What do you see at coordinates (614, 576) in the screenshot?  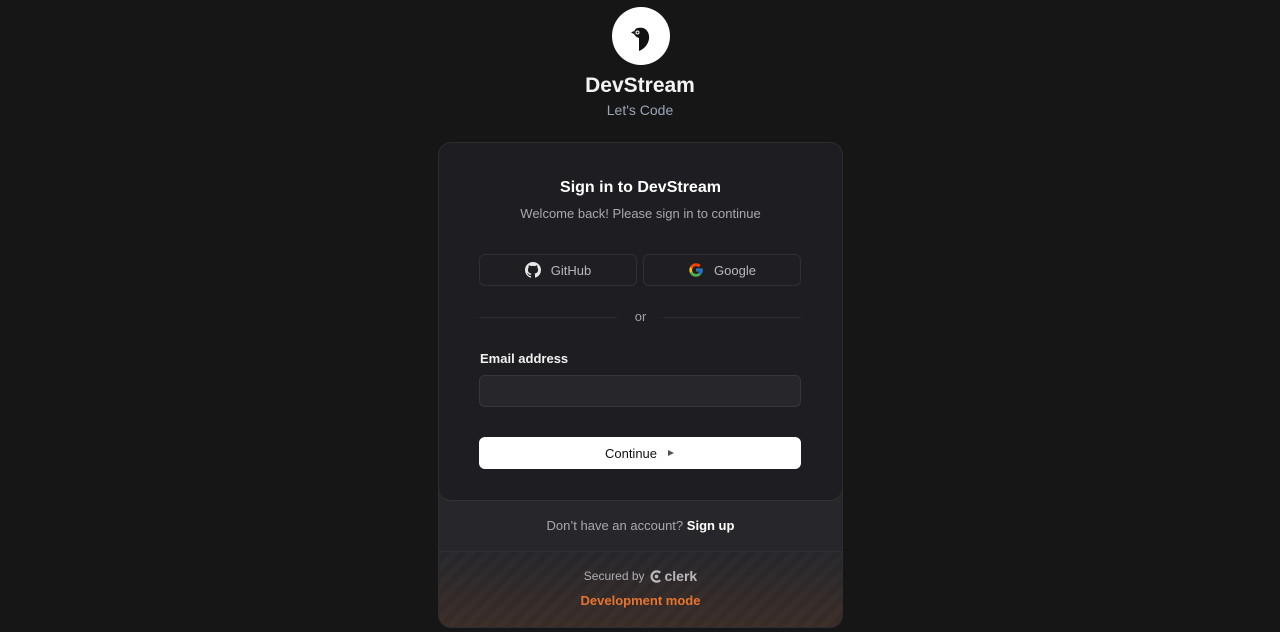 I see `secured-by-text: Secured by` at bounding box center [614, 576].